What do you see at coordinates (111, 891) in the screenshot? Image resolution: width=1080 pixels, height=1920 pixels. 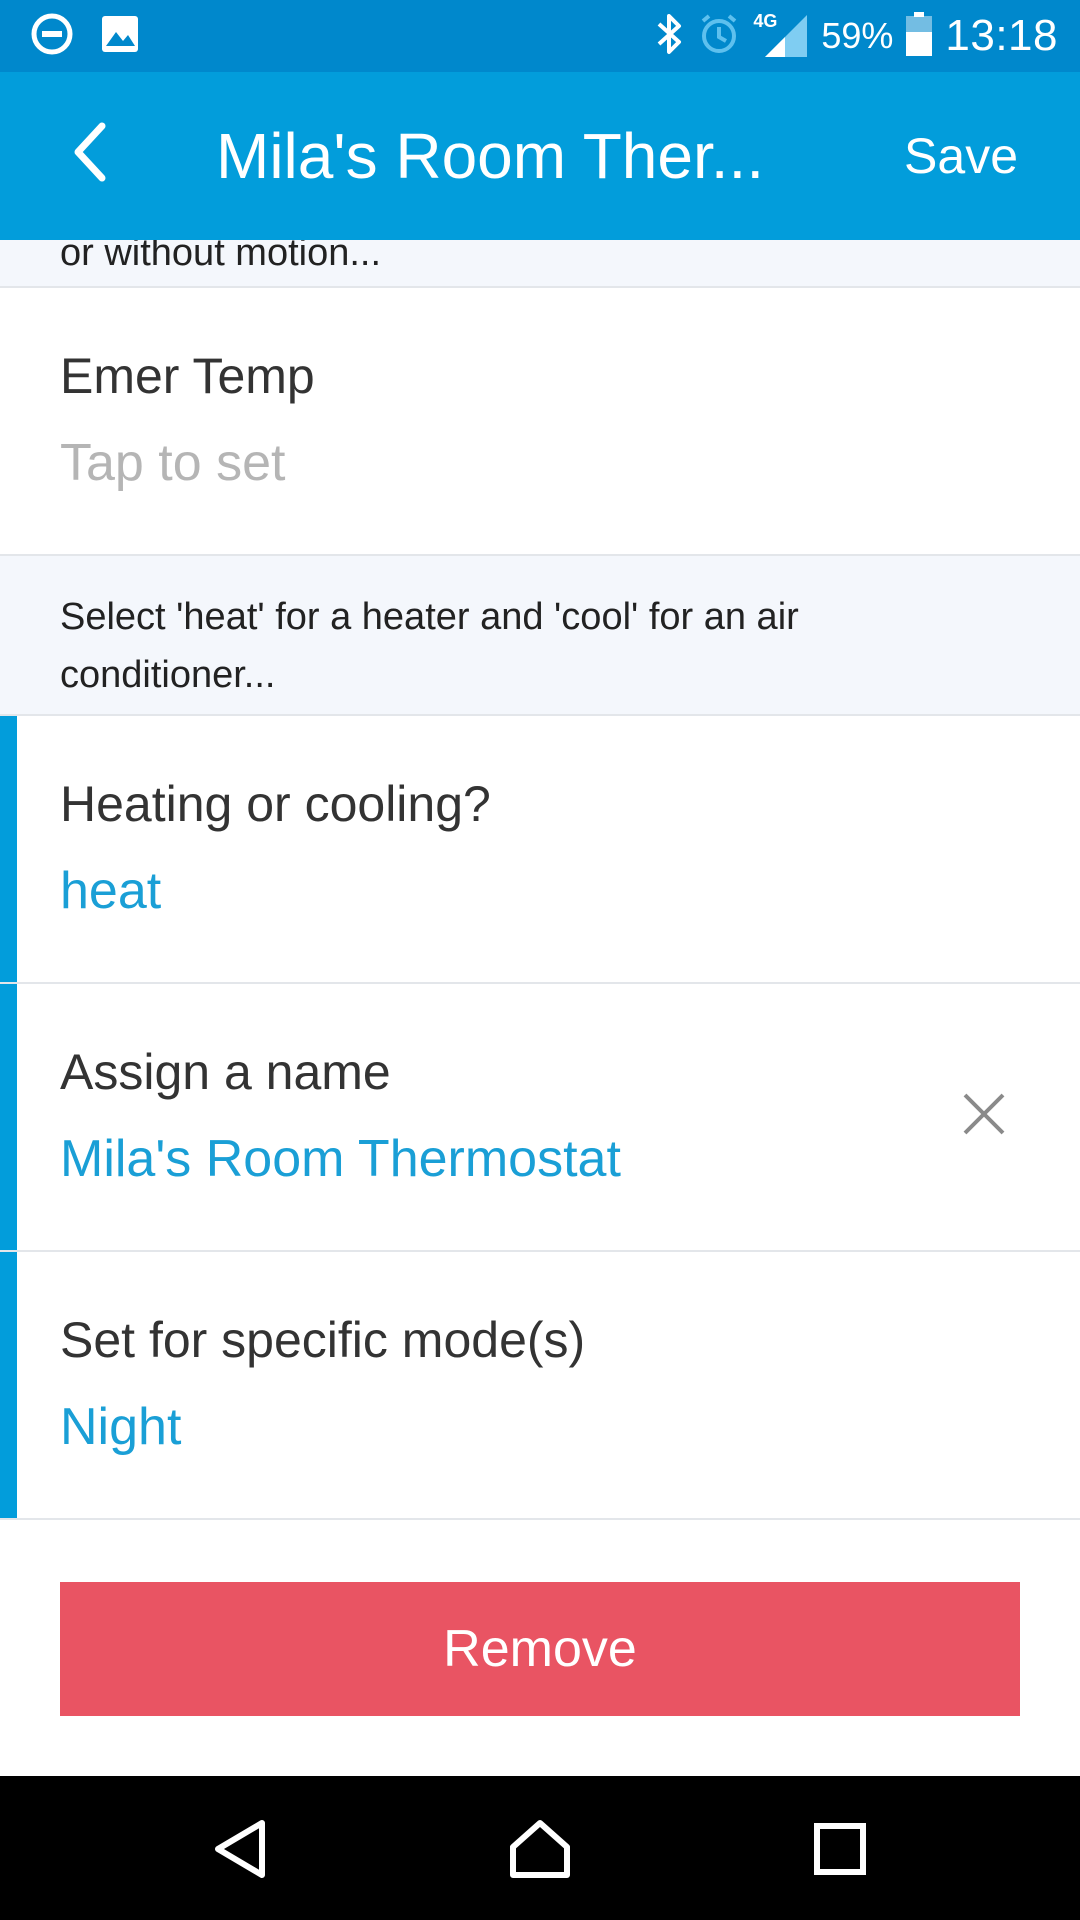 I see `setting-value: heat` at bounding box center [111, 891].